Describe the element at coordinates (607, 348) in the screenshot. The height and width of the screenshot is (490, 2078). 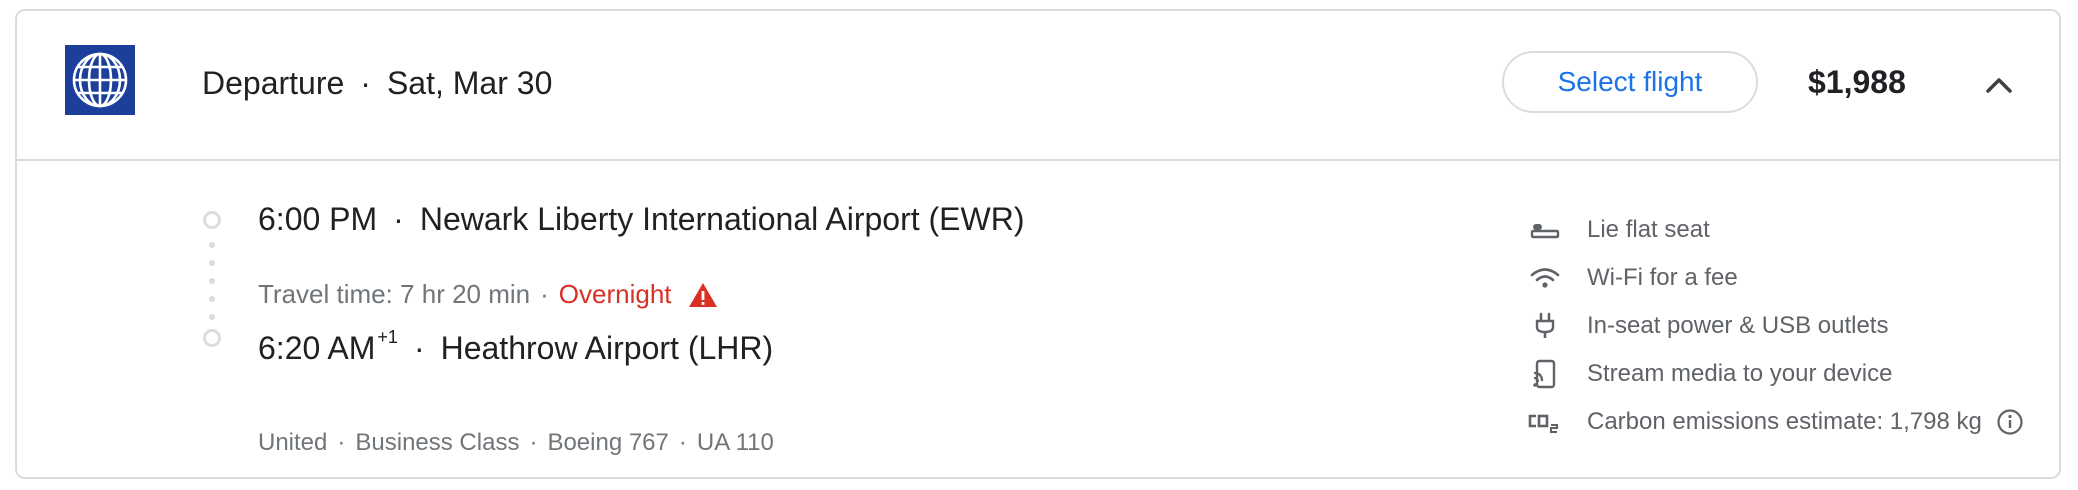
I see `arrival-airport: Heathrow Airport (LHR)` at that location.